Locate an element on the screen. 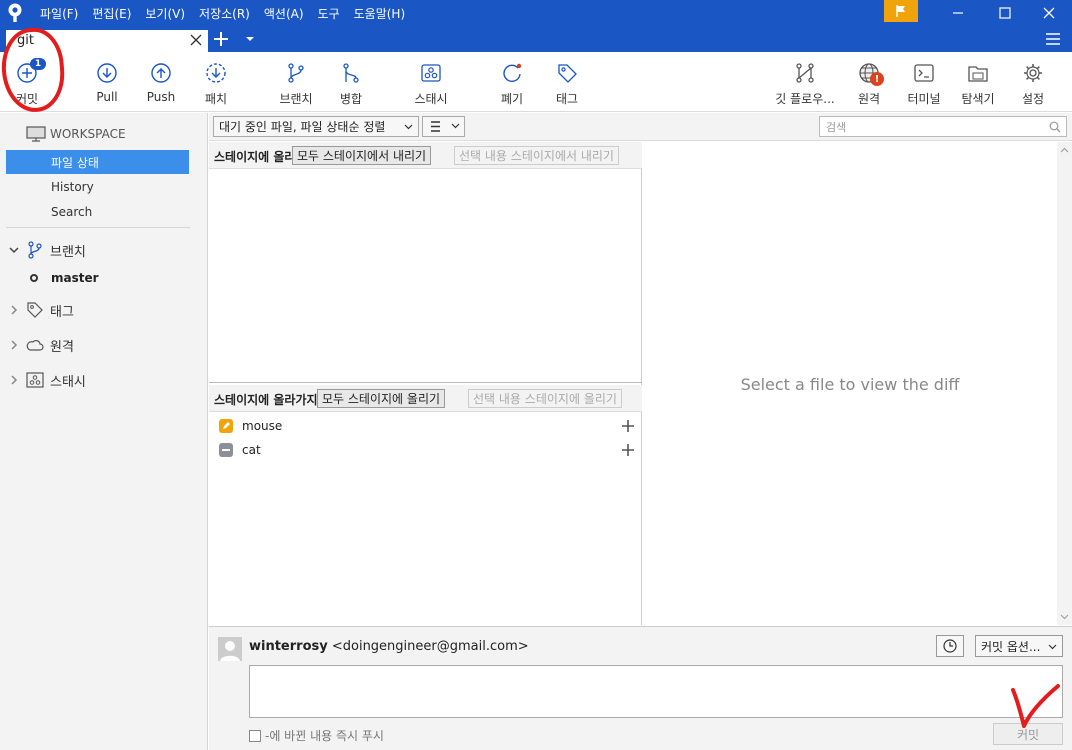 The width and height of the screenshot is (1072, 750). menu-tools: 도구 is located at coordinates (329, 13).